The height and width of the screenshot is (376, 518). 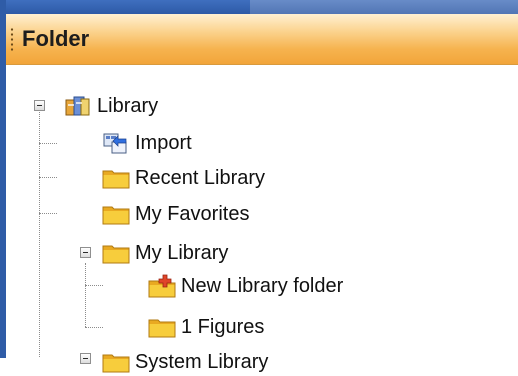 I want to click on tree-node-my-library: My Library, so click(x=165, y=253).